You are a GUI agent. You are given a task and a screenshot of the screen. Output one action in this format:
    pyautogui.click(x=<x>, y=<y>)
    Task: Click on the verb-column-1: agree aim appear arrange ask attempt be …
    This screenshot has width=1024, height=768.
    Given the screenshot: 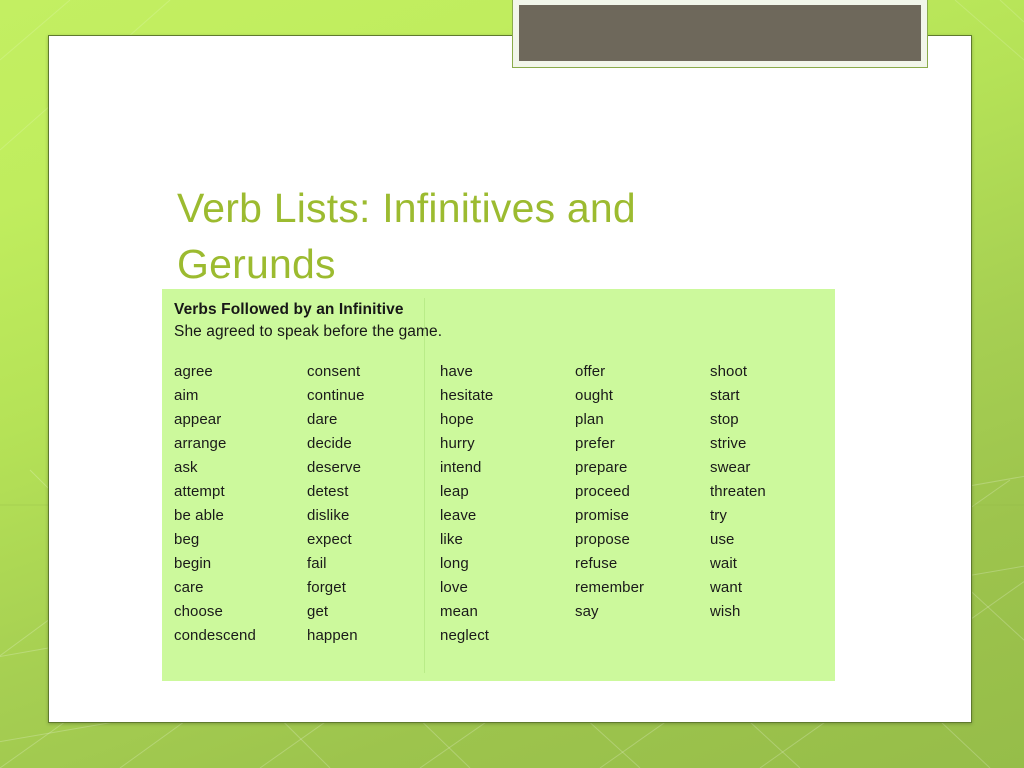 What is the action you would take?
    pyautogui.click(x=240, y=504)
    